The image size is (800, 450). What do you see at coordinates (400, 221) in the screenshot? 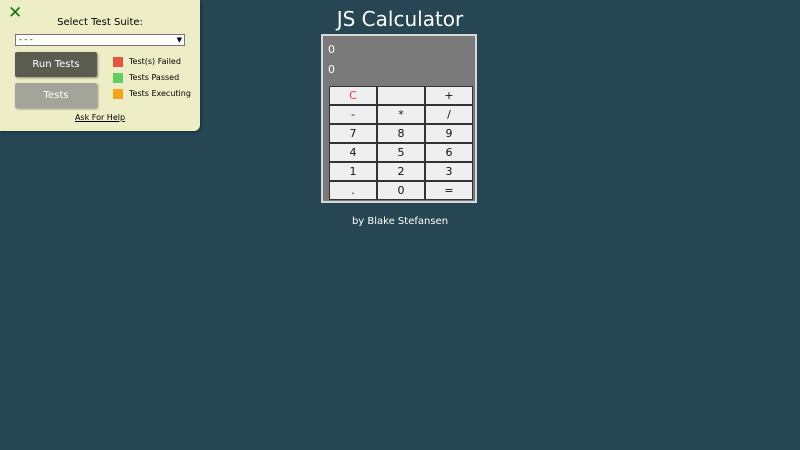
I see `author-credit: by Blake Stefansen` at bounding box center [400, 221].